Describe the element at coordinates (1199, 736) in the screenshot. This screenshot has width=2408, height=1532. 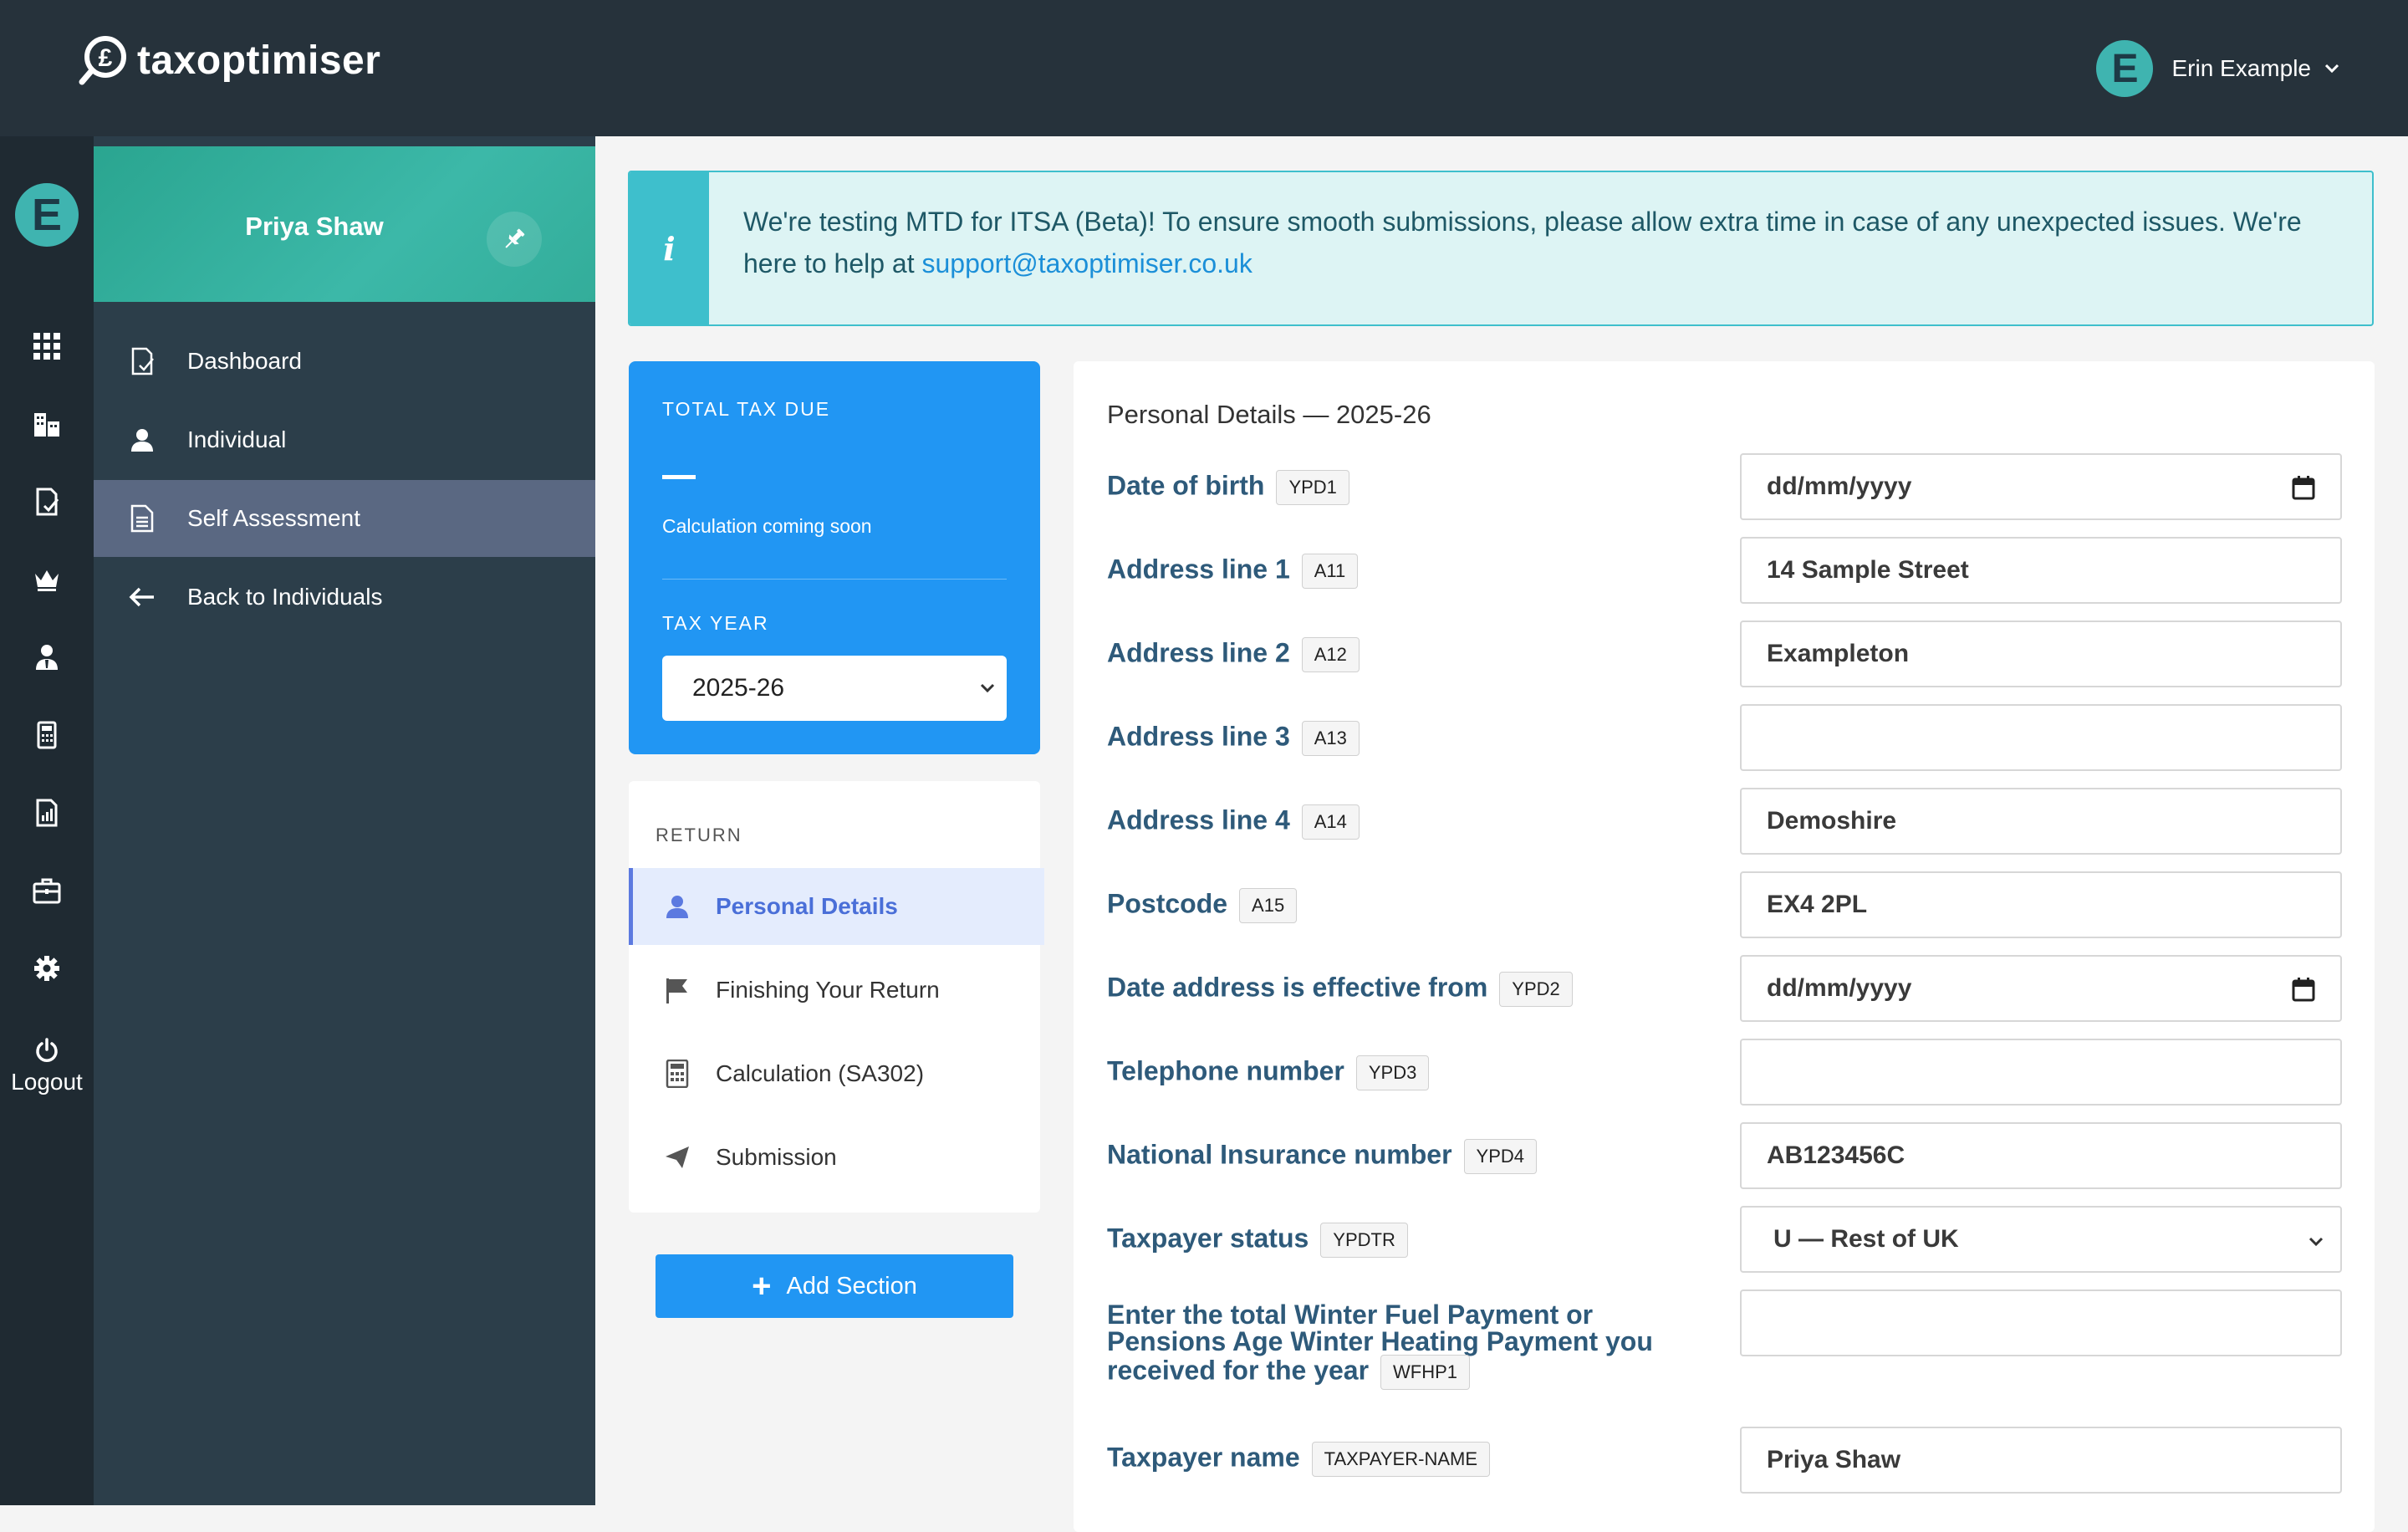
I see `field-label: Address line 3` at that location.